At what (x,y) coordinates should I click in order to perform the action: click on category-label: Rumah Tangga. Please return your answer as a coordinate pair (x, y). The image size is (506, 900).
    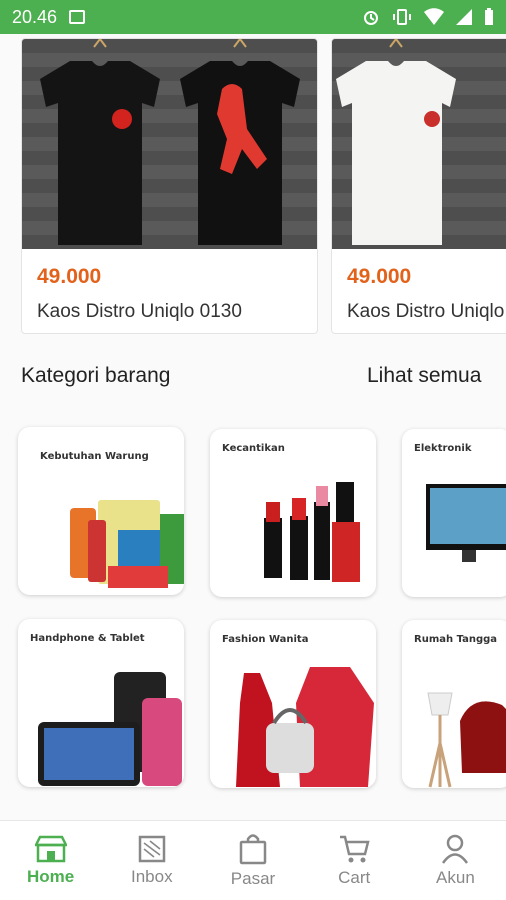
    Looking at the image, I should click on (456, 639).